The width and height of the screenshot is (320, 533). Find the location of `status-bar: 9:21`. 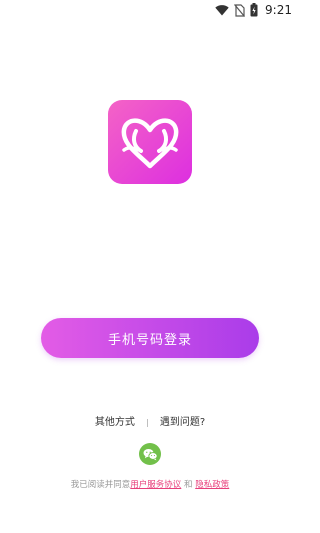

status-bar: 9:21 is located at coordinates (150, 10).